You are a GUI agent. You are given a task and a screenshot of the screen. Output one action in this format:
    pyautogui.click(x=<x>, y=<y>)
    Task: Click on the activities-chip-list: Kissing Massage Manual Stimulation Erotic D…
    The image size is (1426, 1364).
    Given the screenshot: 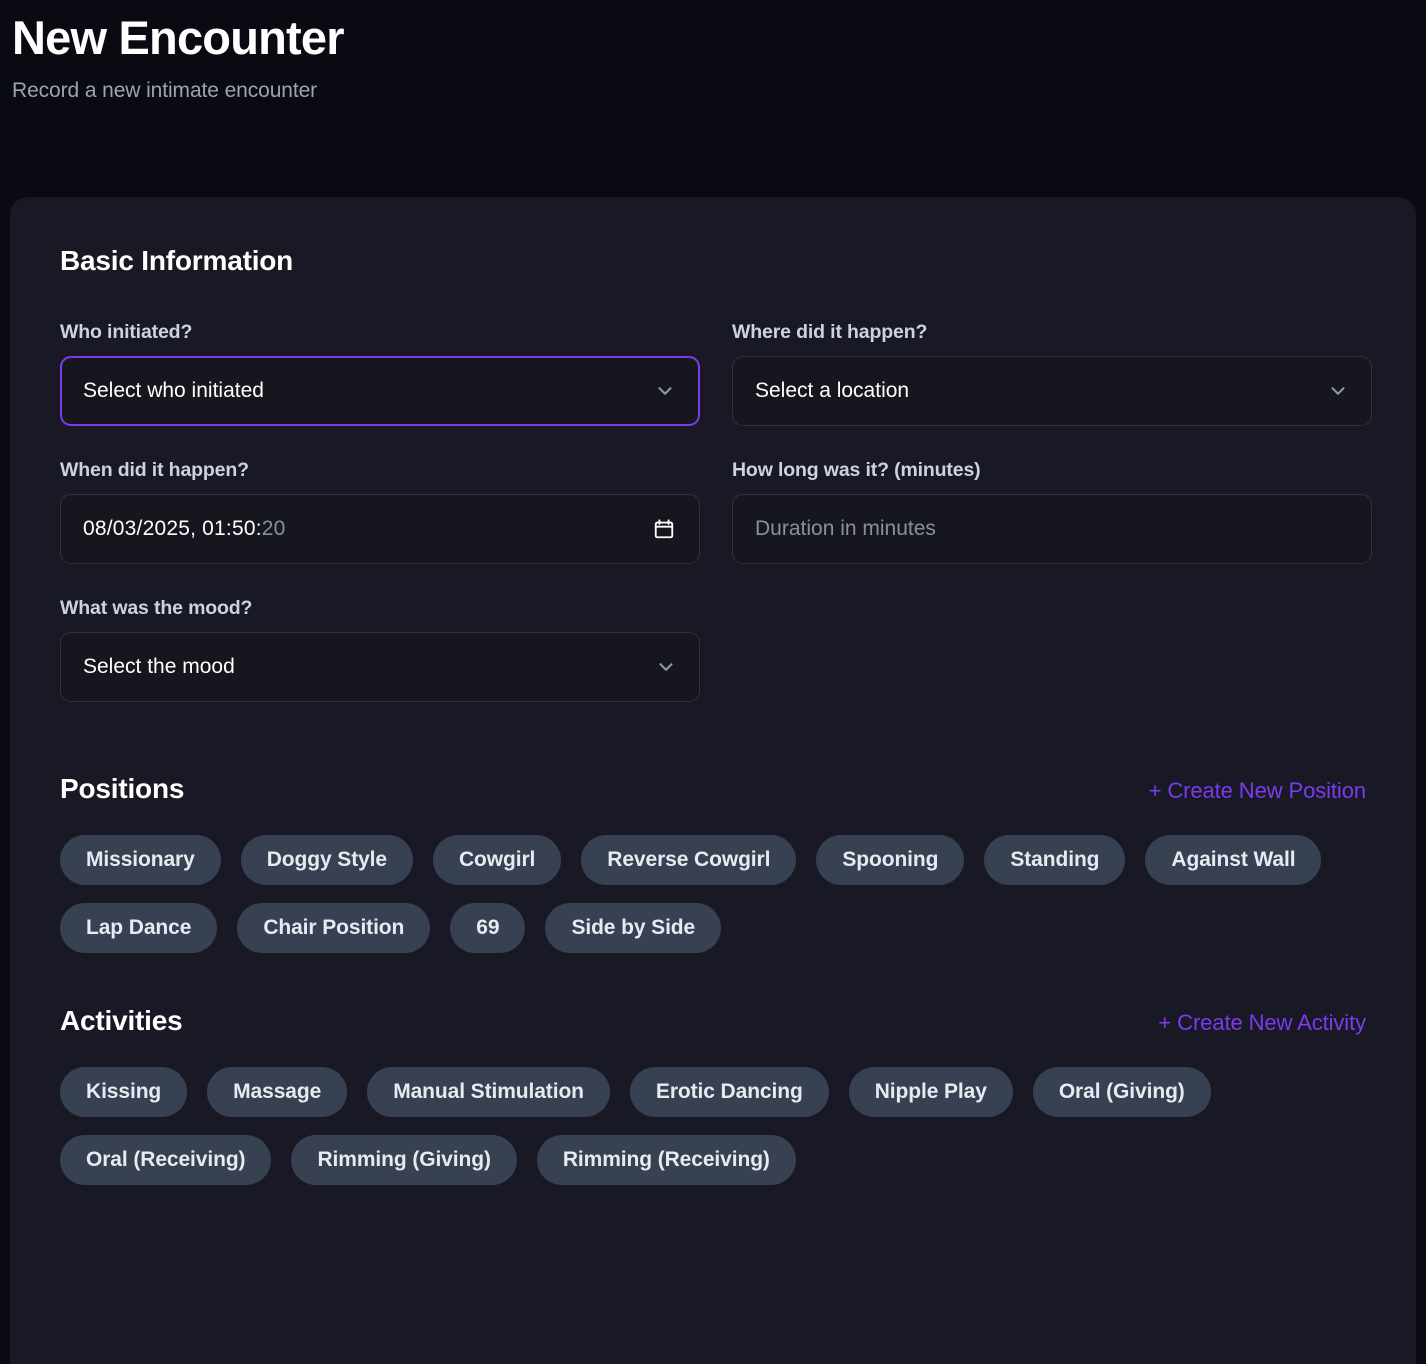 What is the action you would take?
    pyautogui.click(x=713, y=1126)
    